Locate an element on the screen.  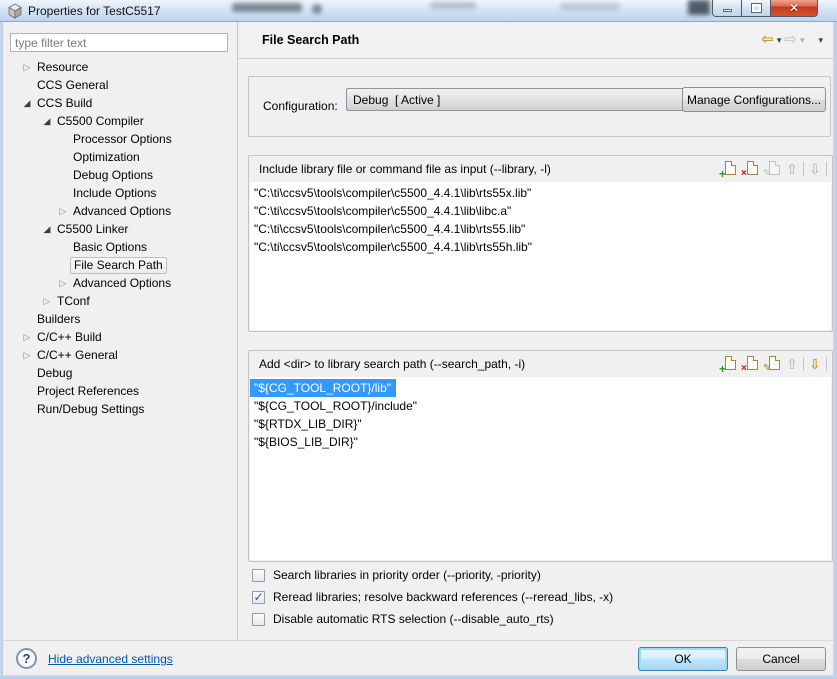
close-button: ✕ is located at coordinates (794, 8).